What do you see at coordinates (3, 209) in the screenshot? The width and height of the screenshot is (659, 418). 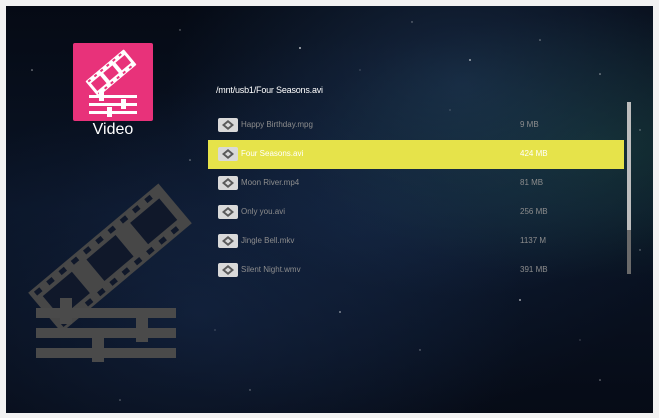 I see `frame-border-left` at bounding box center [3, 209].